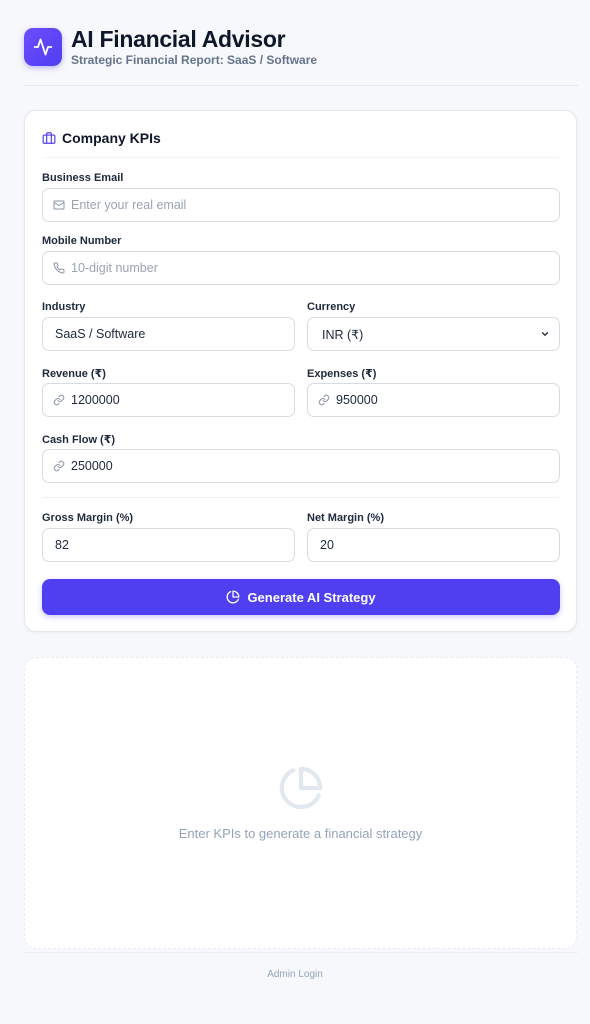 The height and width of the screenshot is (1024, 590). I want to click on revenue-input, so click(182, 400).